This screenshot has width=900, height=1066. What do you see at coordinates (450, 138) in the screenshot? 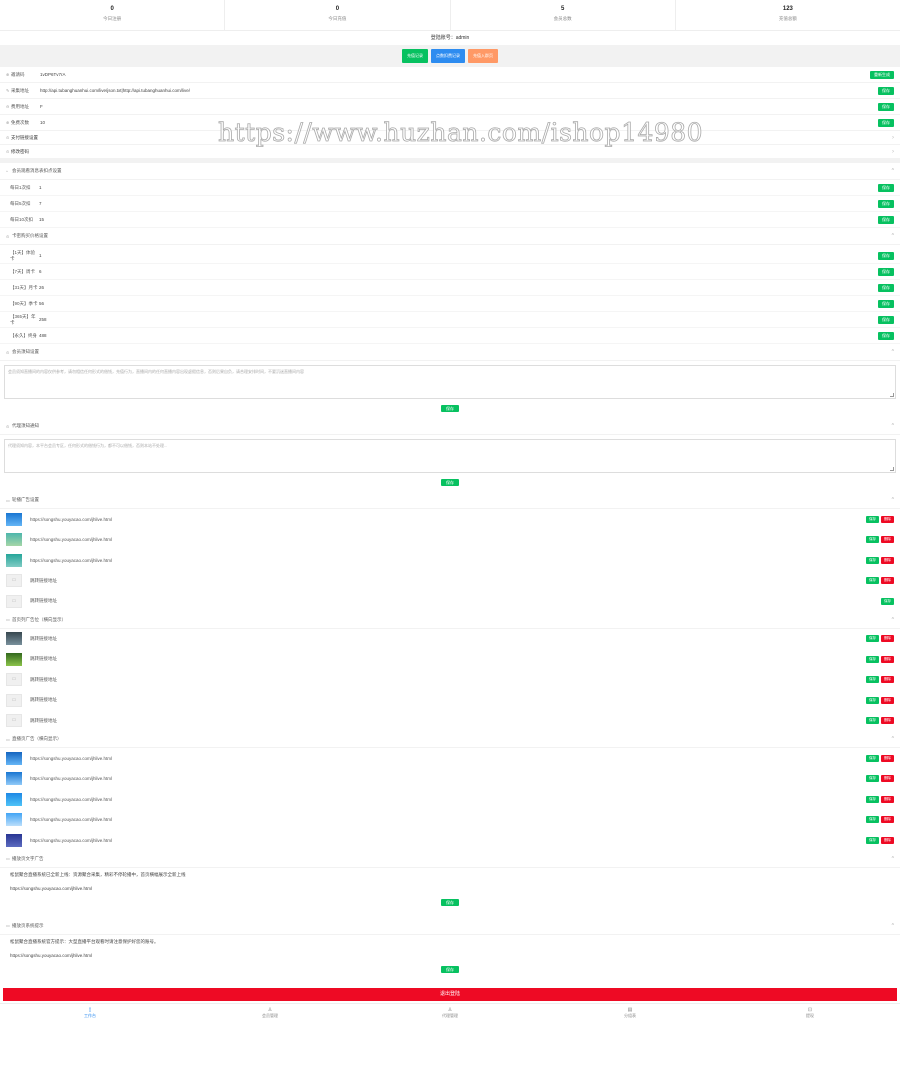
I see `payment-link-row: ⊙ 支付链接设置 ›` at bounding box center [450, 138].